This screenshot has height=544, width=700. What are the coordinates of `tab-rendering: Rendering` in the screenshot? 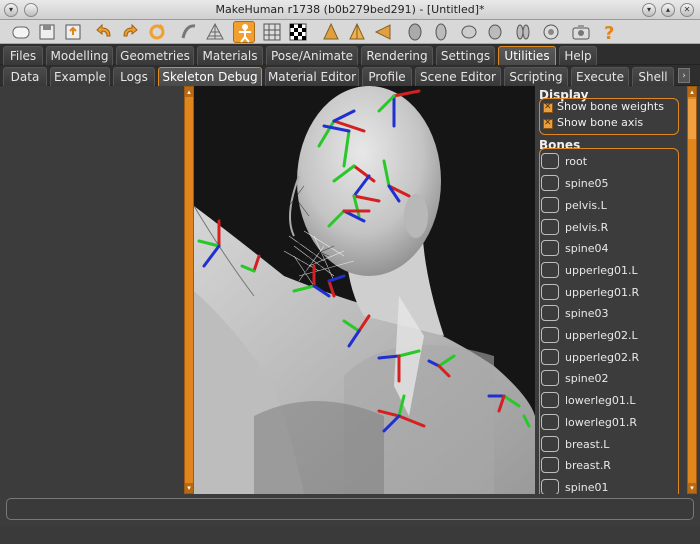 It's located at (397, 55).